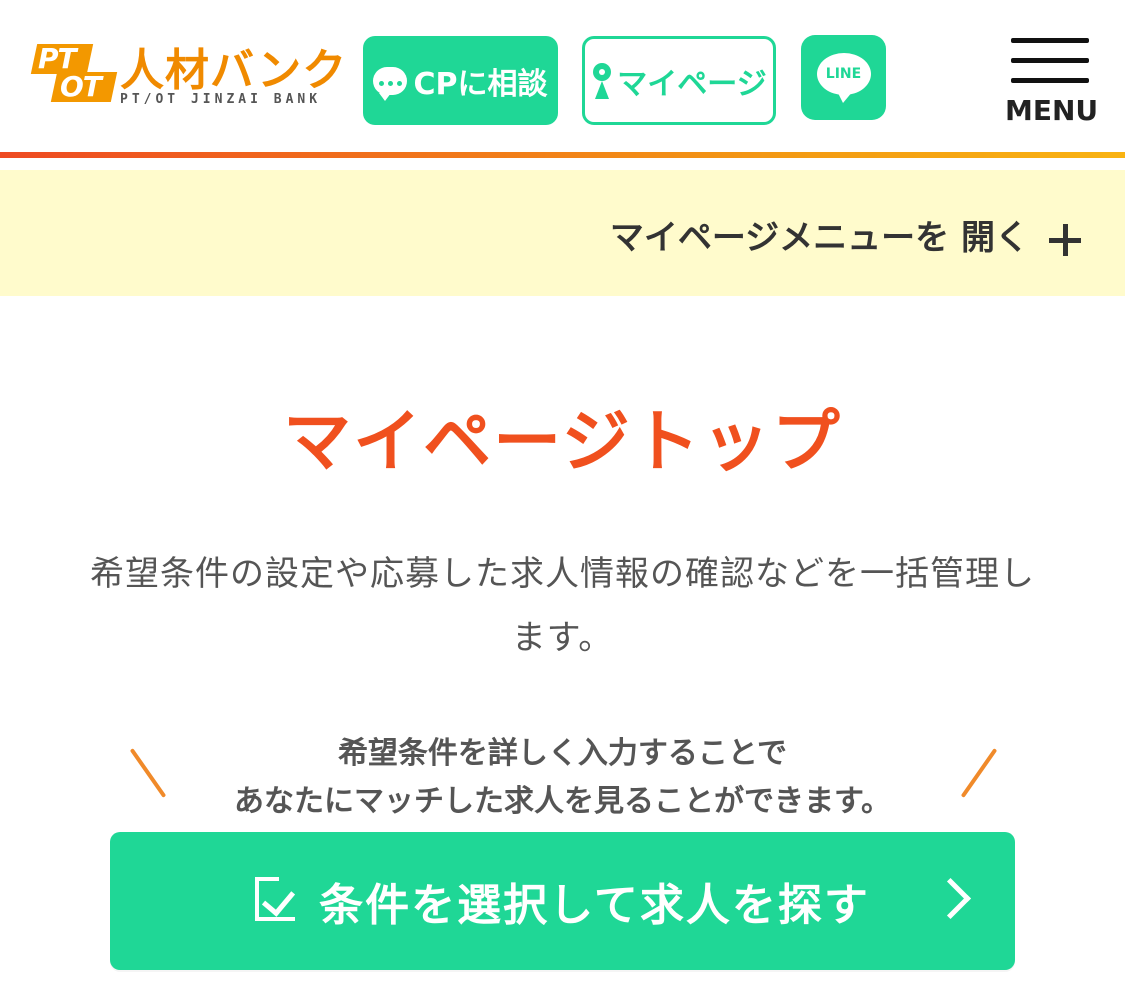 This screenshot has height=987, width=1125. I want to click on page-title: マイページトップ, so click(562, 442).